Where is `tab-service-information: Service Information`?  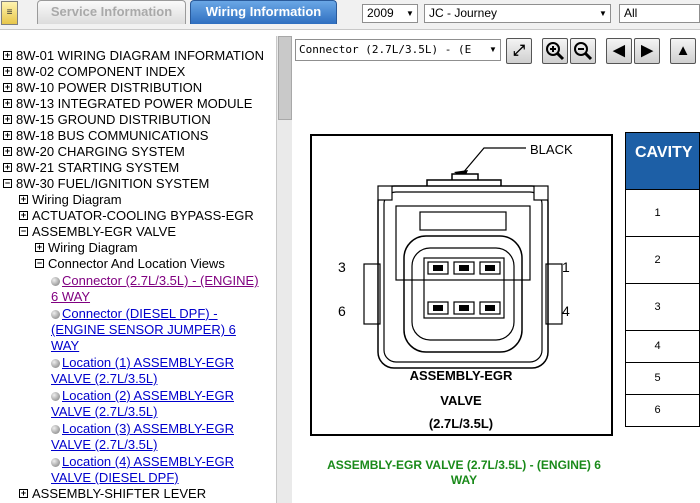
tab-service-information: Service Information is located at coordinates (111, 12).